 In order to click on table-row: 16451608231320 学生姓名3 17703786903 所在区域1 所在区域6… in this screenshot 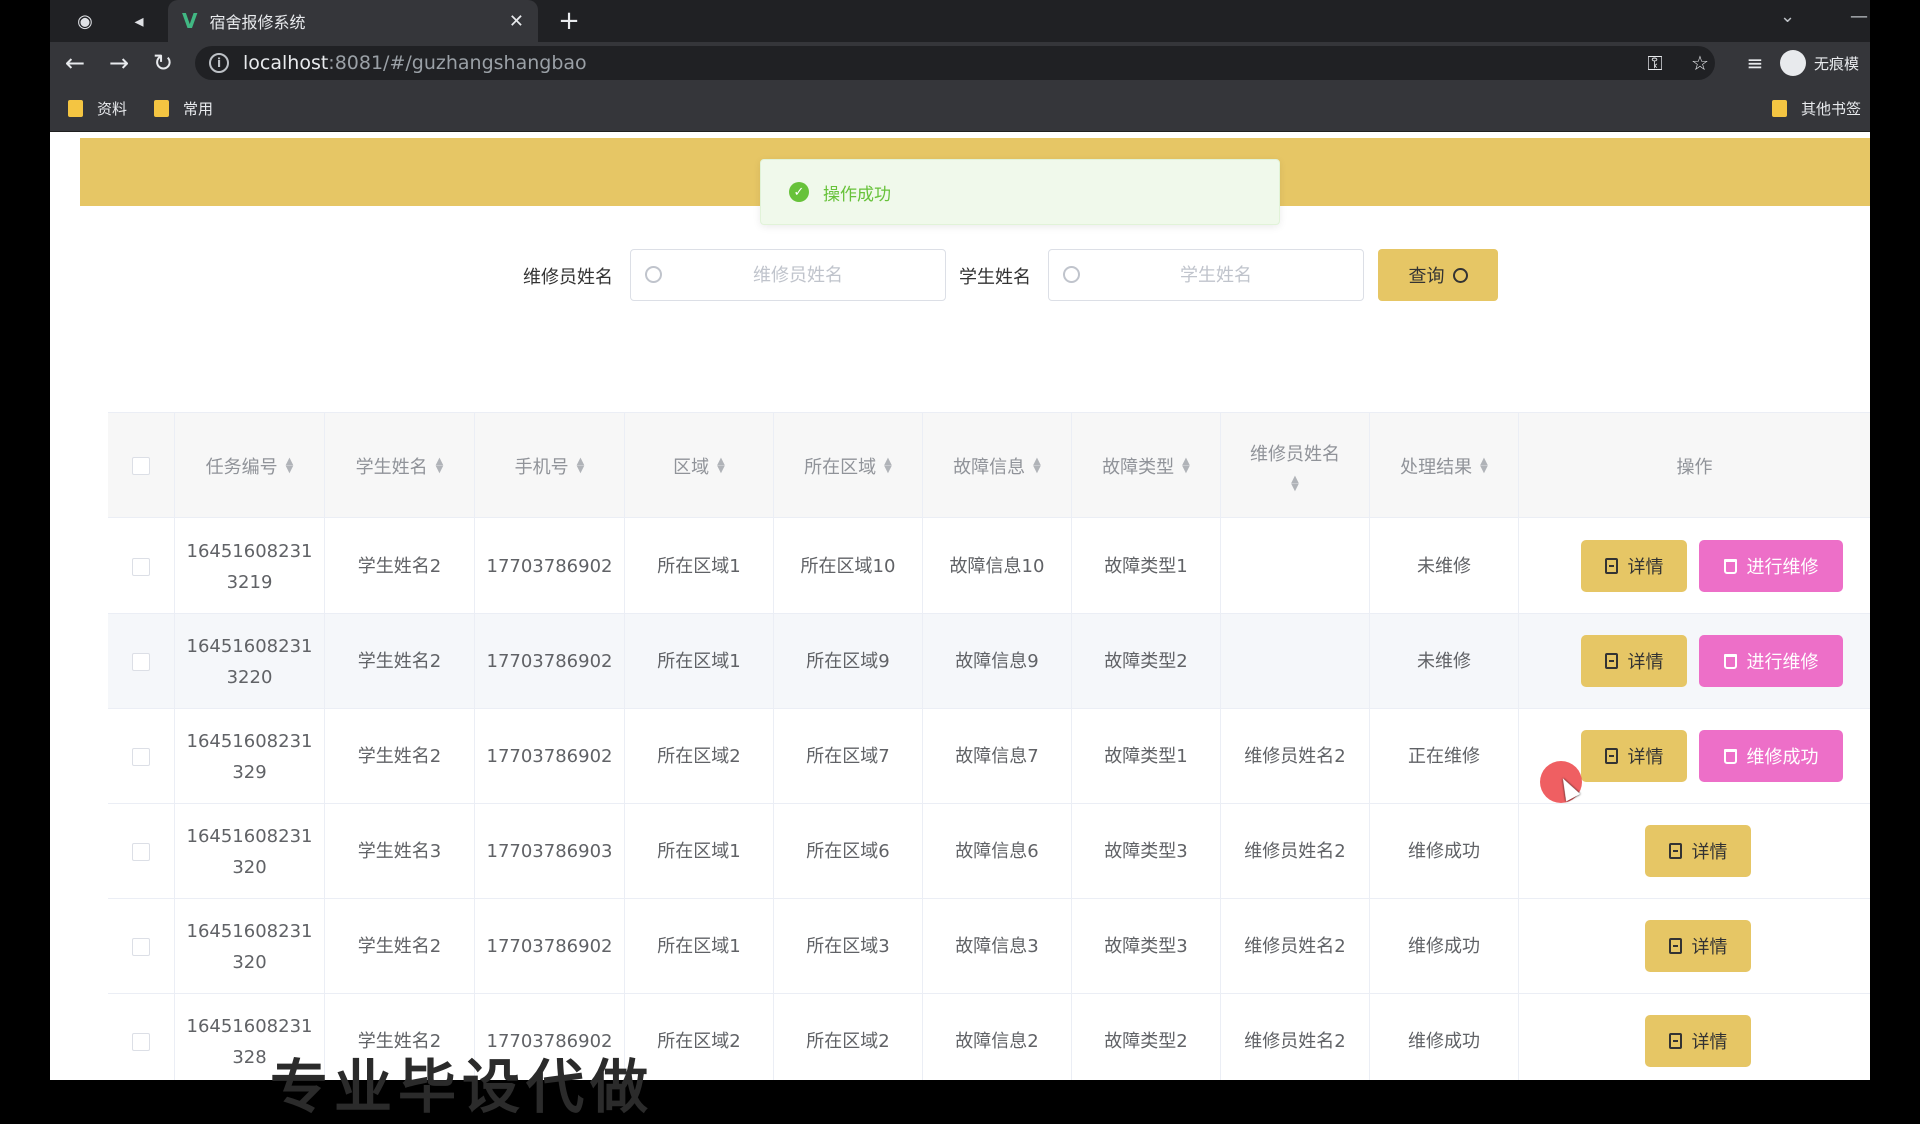, I will do `click(989, 851)`.